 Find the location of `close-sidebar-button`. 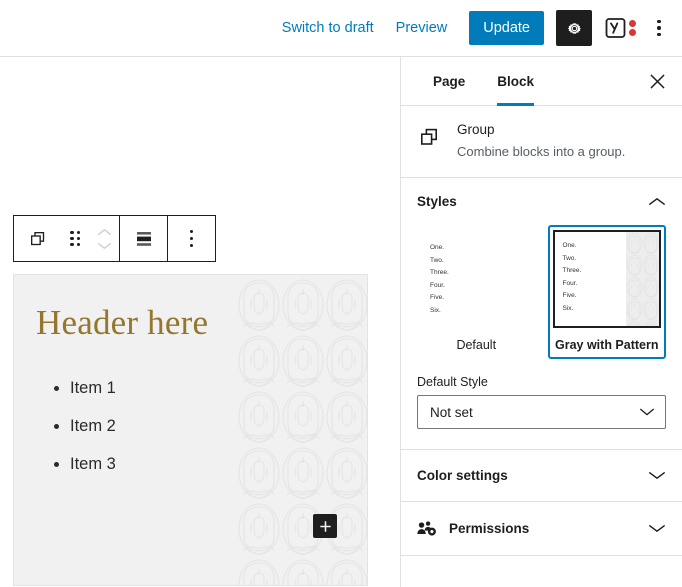

close-sidebar-button is located at coordinates (657, 81).